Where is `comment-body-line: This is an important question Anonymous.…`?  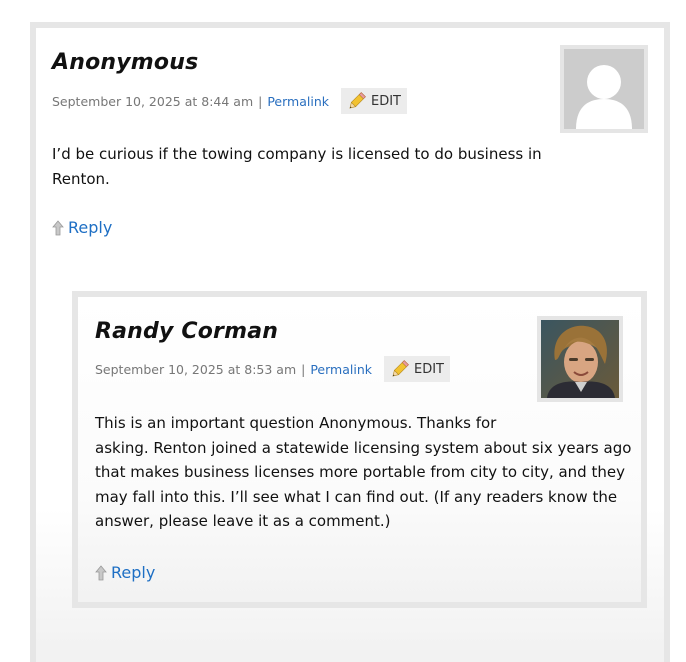 comment-body-line: This is an important question Anonymous.… is located at coordinates (296, 423).